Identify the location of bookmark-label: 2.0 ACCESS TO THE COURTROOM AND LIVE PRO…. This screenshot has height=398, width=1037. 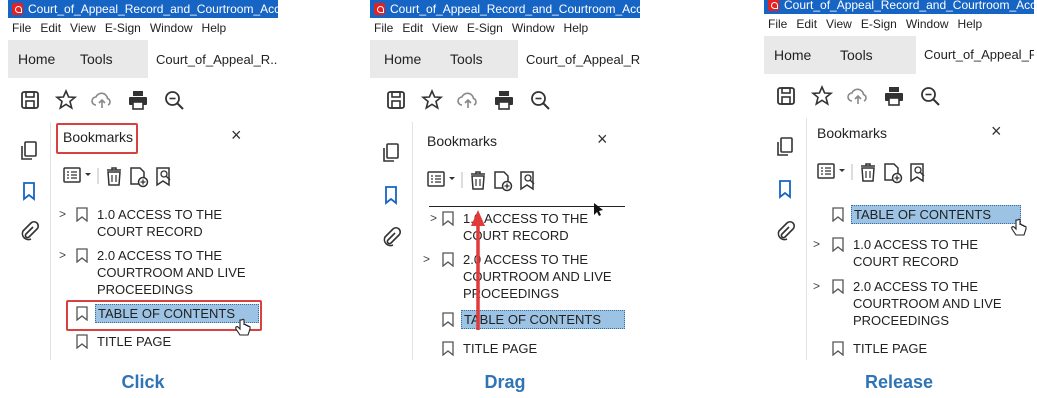
(927, 303).